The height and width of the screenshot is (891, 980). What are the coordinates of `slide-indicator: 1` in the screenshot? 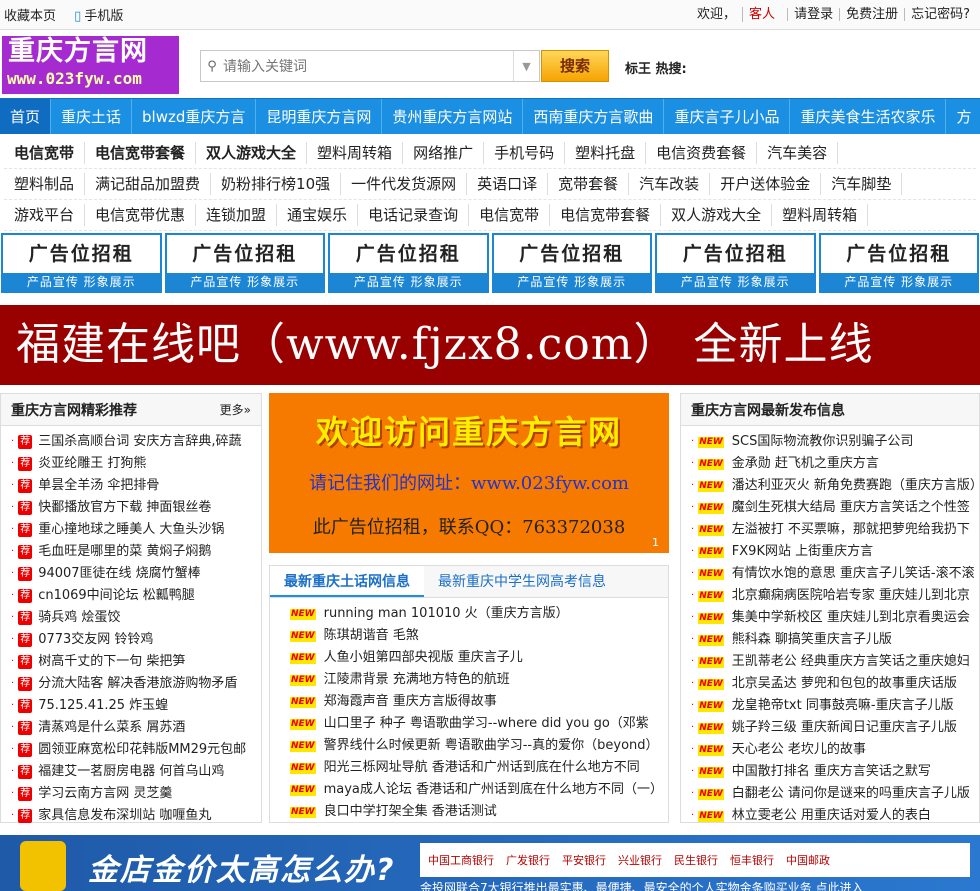 It's located at (655, 542).